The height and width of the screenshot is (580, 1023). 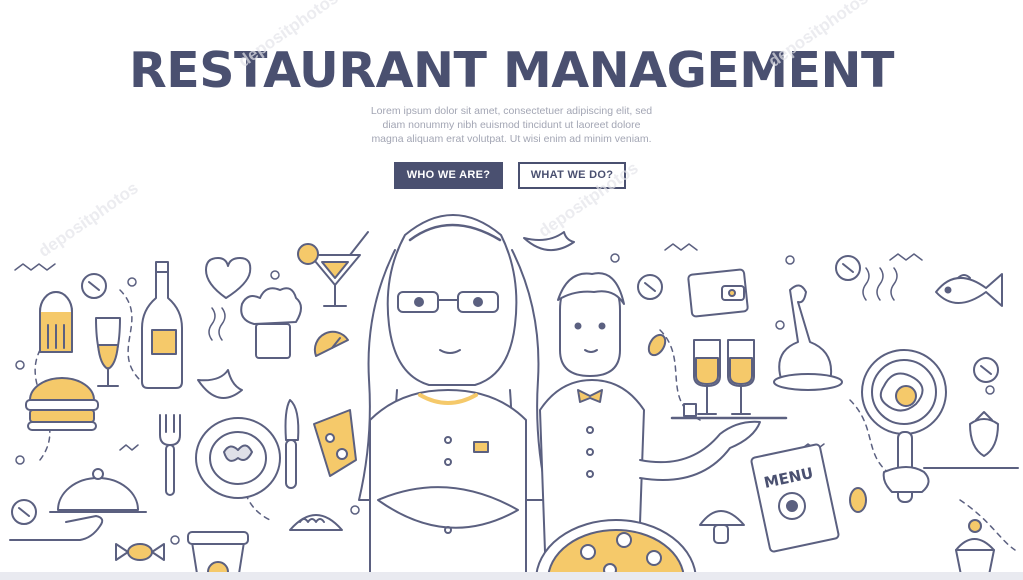 What do you see at coordinates (335, 443) in the screenshot?
I see `cheese-icon` at bounding box center [335, 443].